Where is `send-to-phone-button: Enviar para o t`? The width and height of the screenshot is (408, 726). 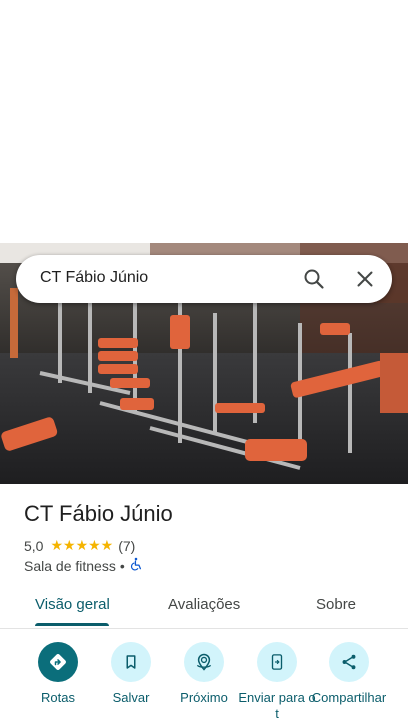 send-to-phone-button: Enviar para o t is located at coordinates (277, 682).